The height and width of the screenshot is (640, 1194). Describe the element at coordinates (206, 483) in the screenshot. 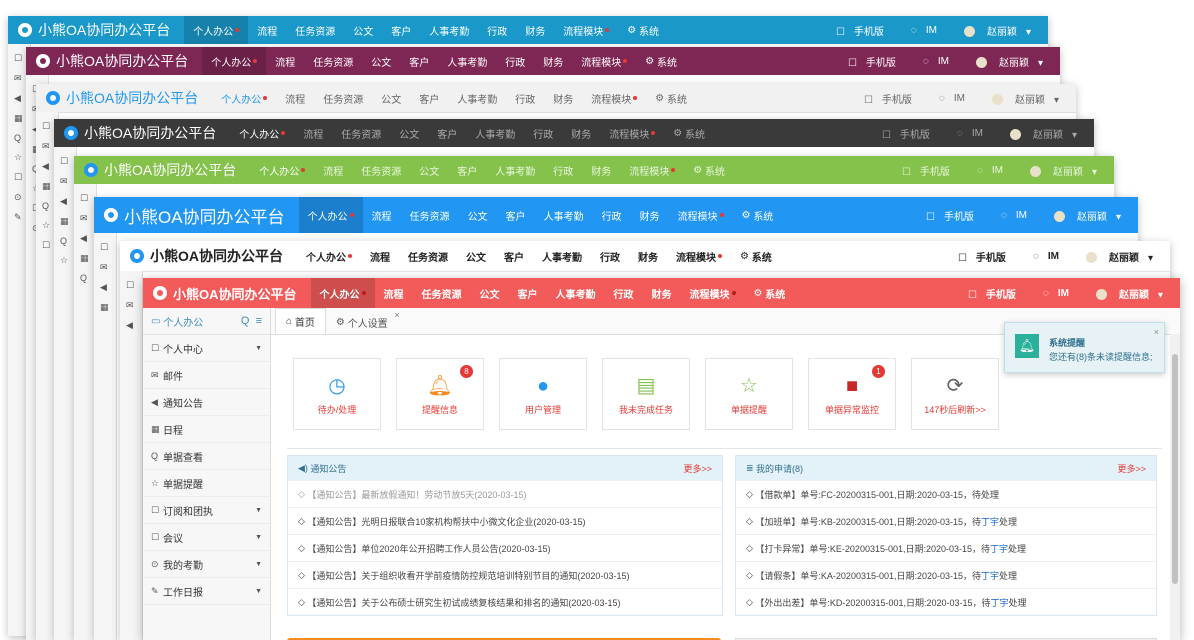

I see `sidebar-item-doc-remind: ☆ 单据提醒` at that location.